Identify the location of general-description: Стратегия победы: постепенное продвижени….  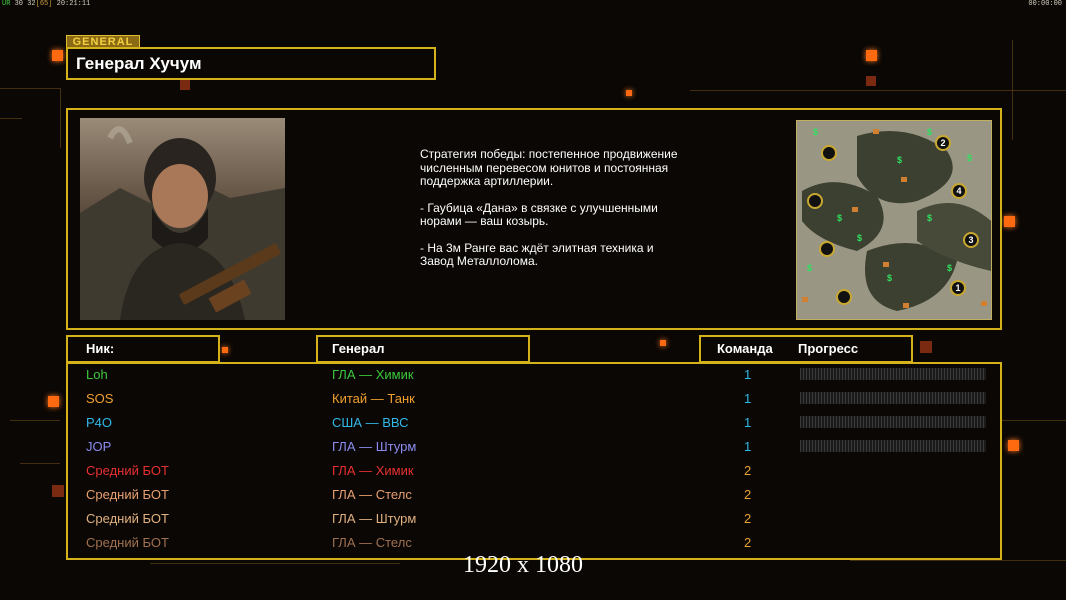
(550, 214).